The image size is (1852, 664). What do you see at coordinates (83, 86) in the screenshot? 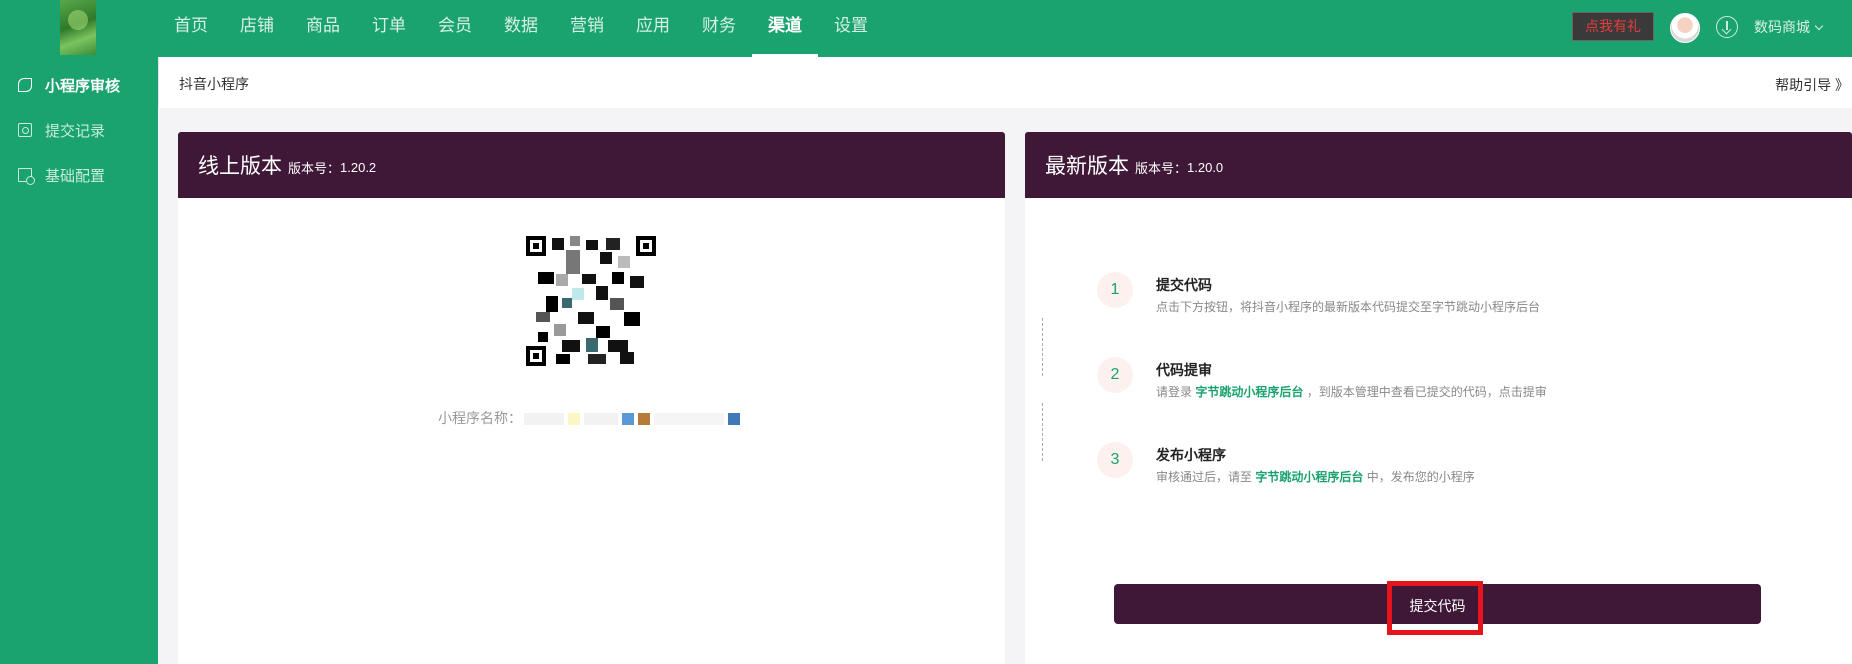
I see `sidebar-item-label: 小程序审核` at bounding box center [83, 86].